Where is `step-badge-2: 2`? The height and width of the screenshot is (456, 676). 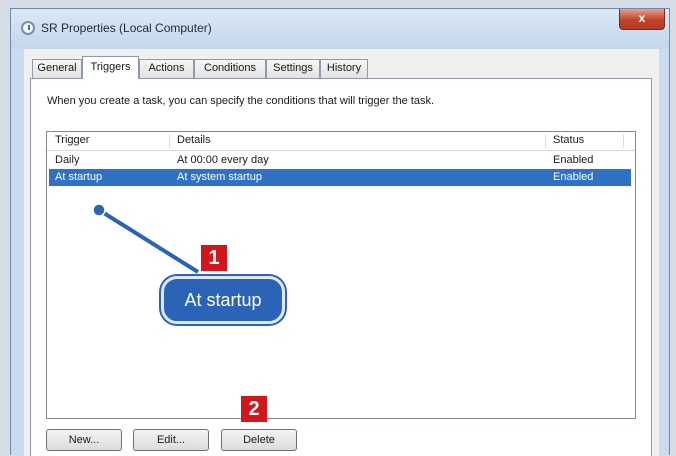
step-badge-2: 2 is located at coordinates (254, 409).